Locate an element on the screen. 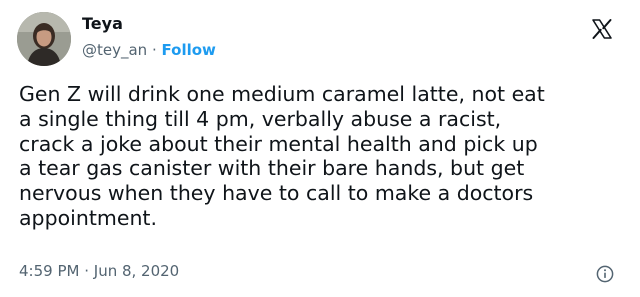 This screenshot has width=640, height=297. avatar is located at coordinates (44, 39).